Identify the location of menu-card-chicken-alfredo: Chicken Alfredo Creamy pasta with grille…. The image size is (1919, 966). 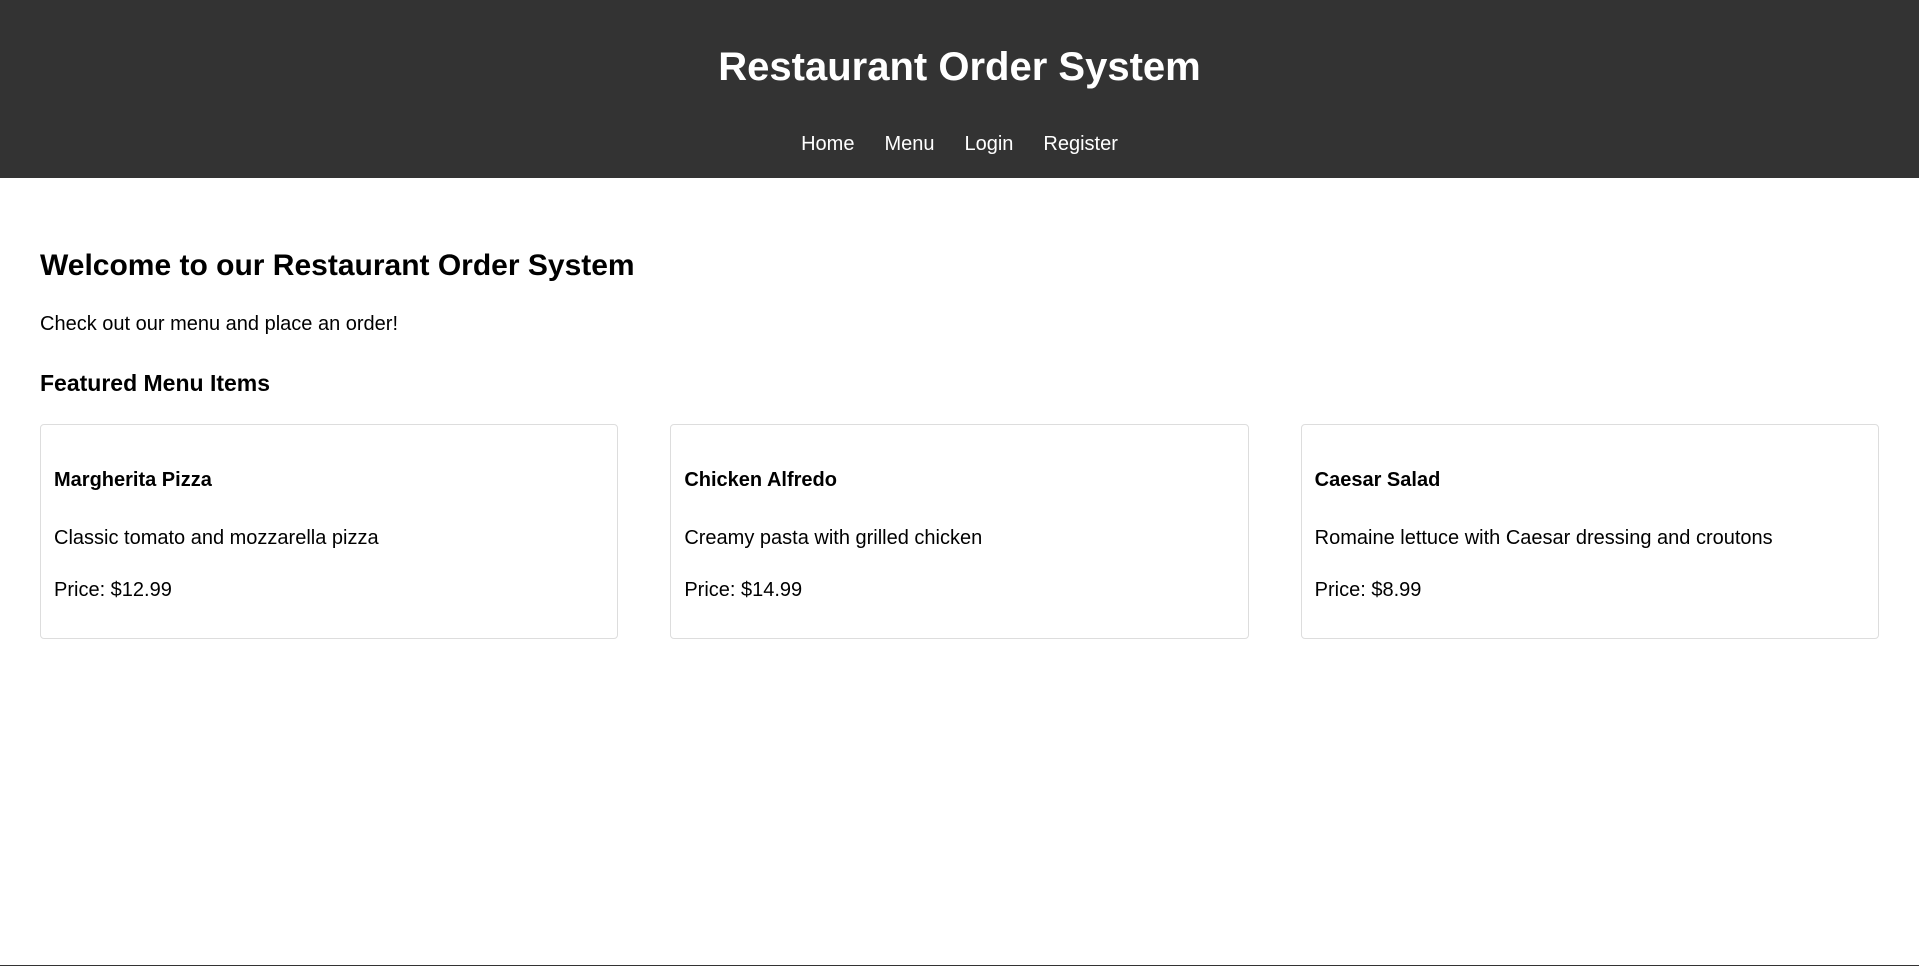
(959, 531).